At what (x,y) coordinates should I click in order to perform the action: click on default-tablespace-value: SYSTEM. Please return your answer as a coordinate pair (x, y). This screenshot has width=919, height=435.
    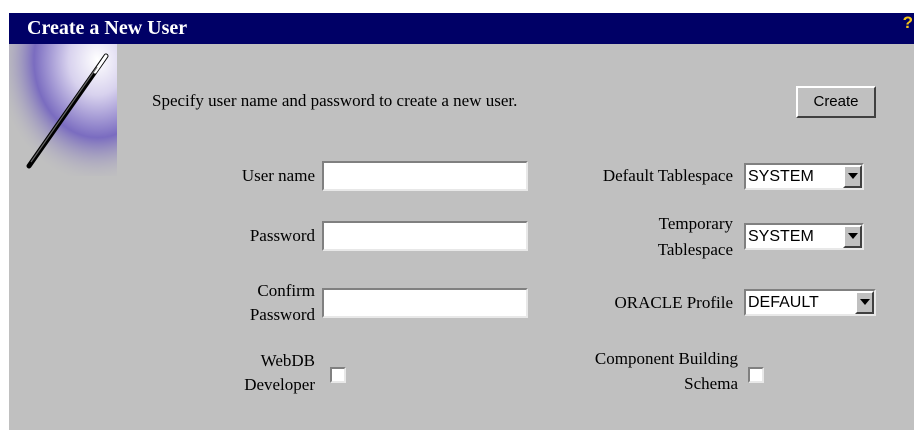
    Looking at the image, I should click on (781, 176).